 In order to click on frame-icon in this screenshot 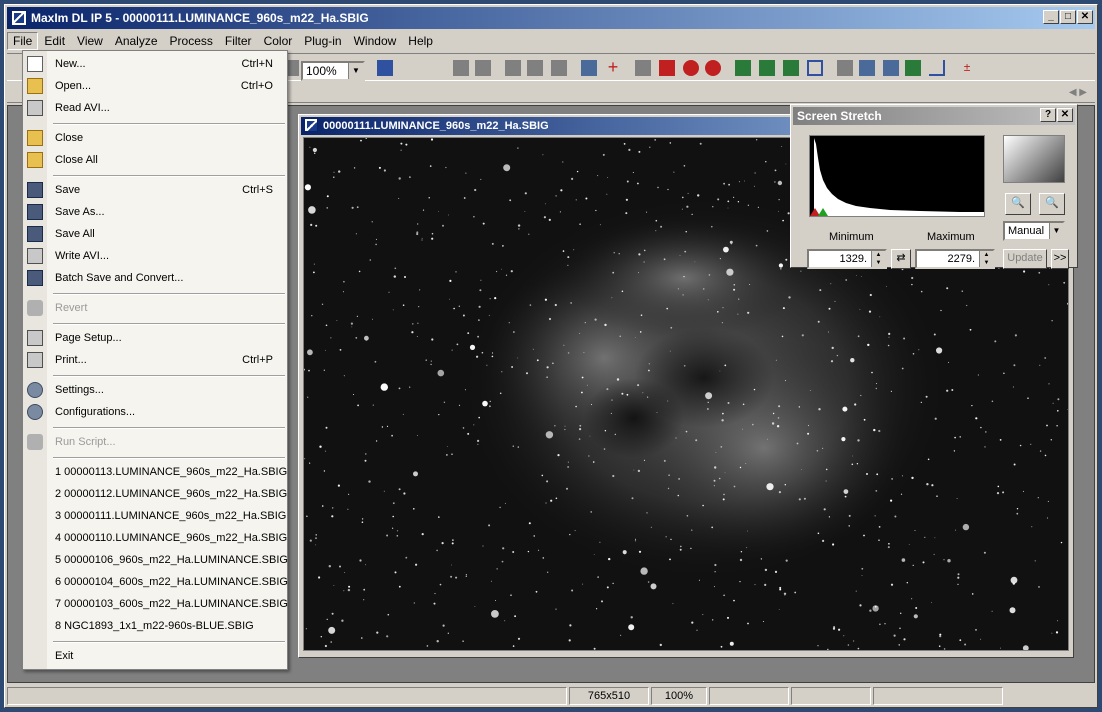, I will do `click(815, 68)`.